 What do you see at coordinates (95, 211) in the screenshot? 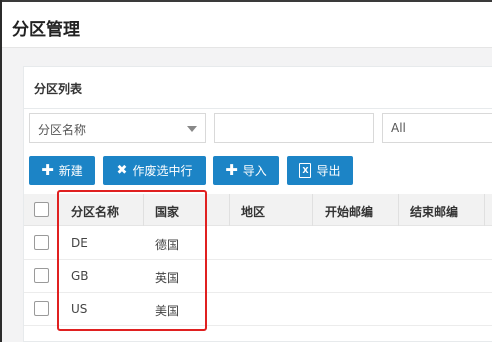
I see `column-header-name: 分区名称` at bounding box center [95, 211].